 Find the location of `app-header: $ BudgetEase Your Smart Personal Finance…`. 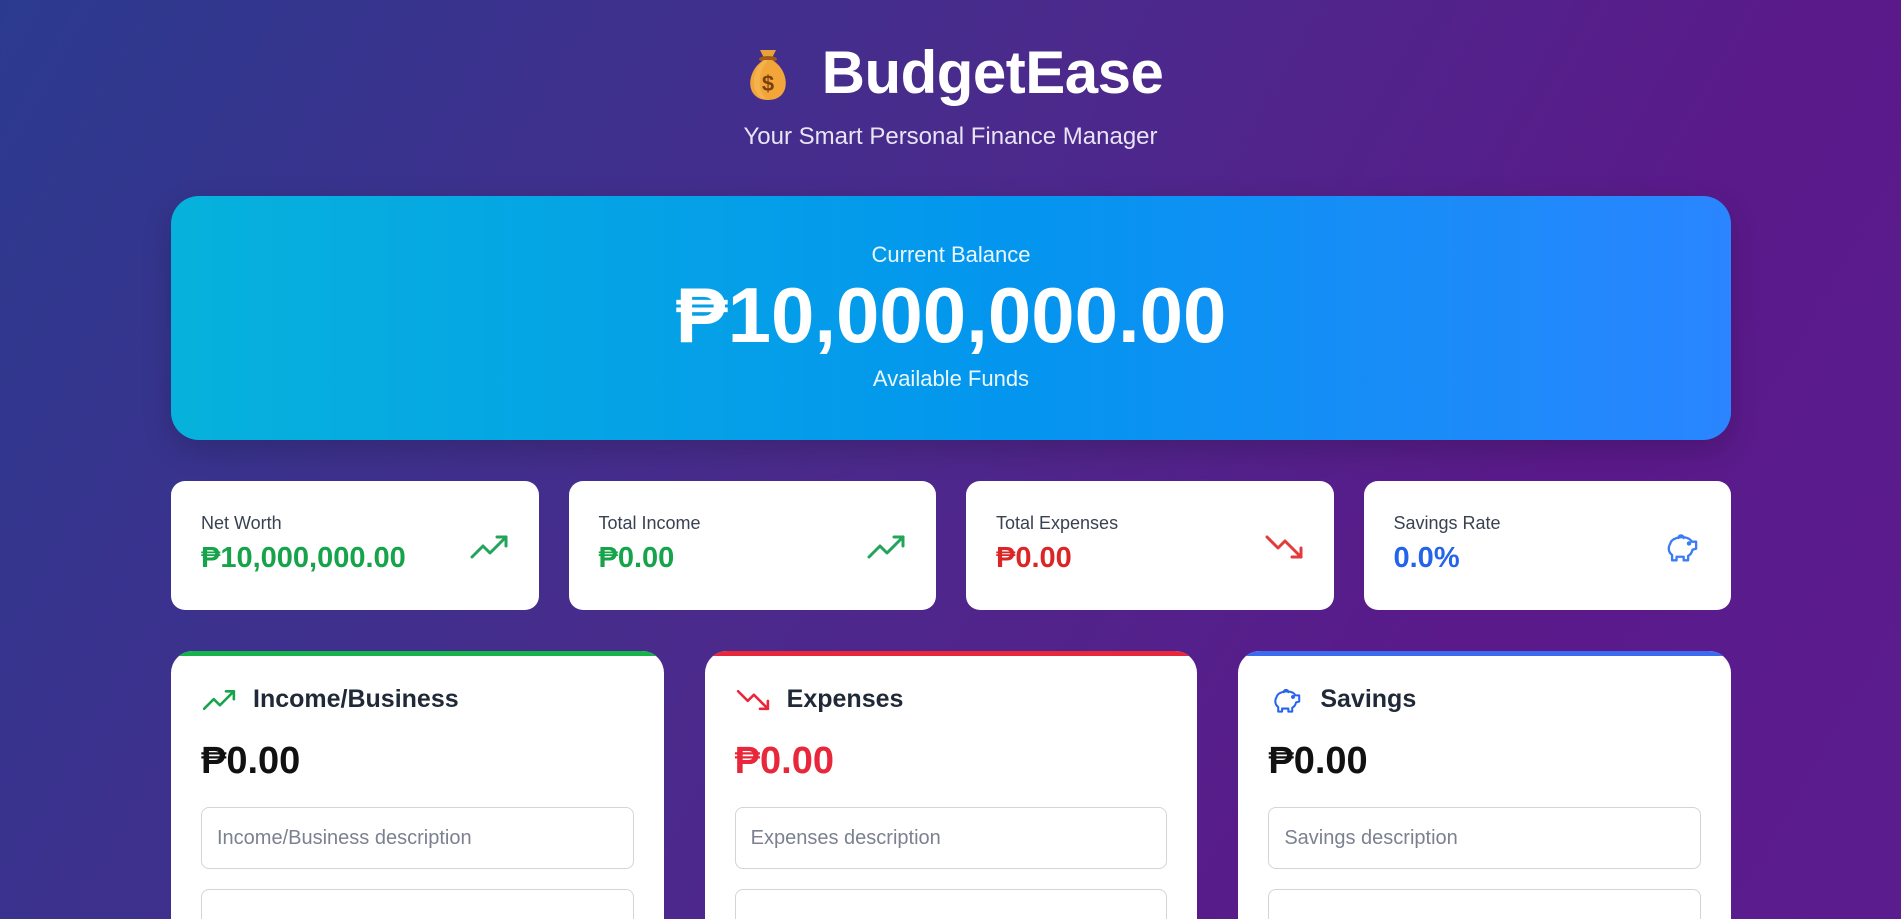

app-header: $ BudgetEase Your Smart Personal Finance… is located at coordinates (950, 94).